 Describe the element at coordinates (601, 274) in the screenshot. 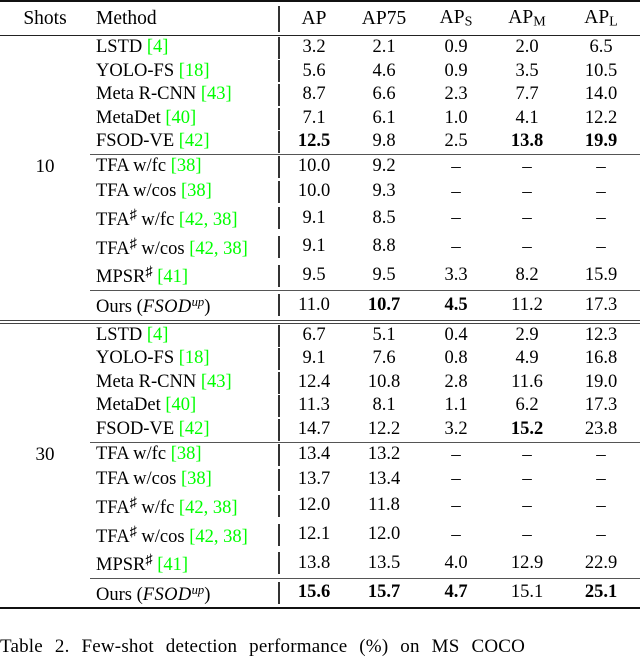

I see `cell-text: 15.9` at that location.